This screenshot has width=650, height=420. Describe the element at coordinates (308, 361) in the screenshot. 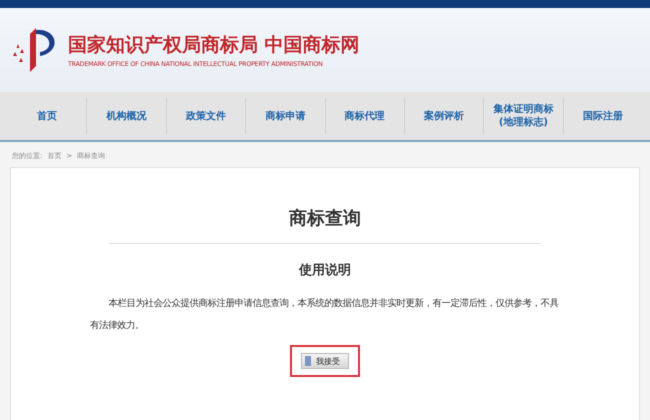

I see `document-icon` at that location.